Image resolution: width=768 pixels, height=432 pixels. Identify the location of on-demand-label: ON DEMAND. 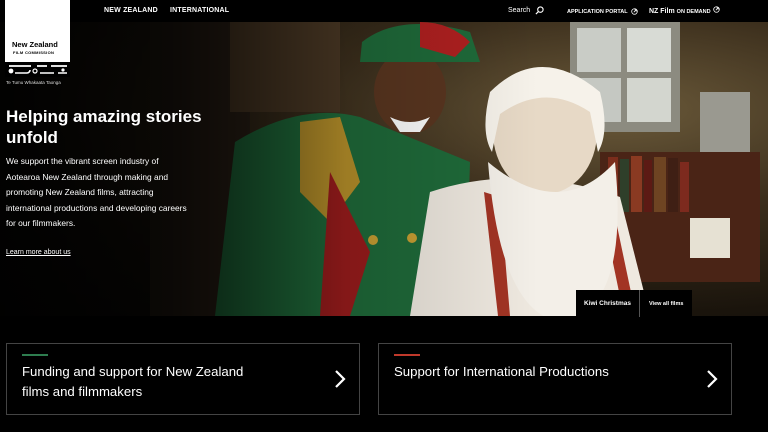
(693, 12).